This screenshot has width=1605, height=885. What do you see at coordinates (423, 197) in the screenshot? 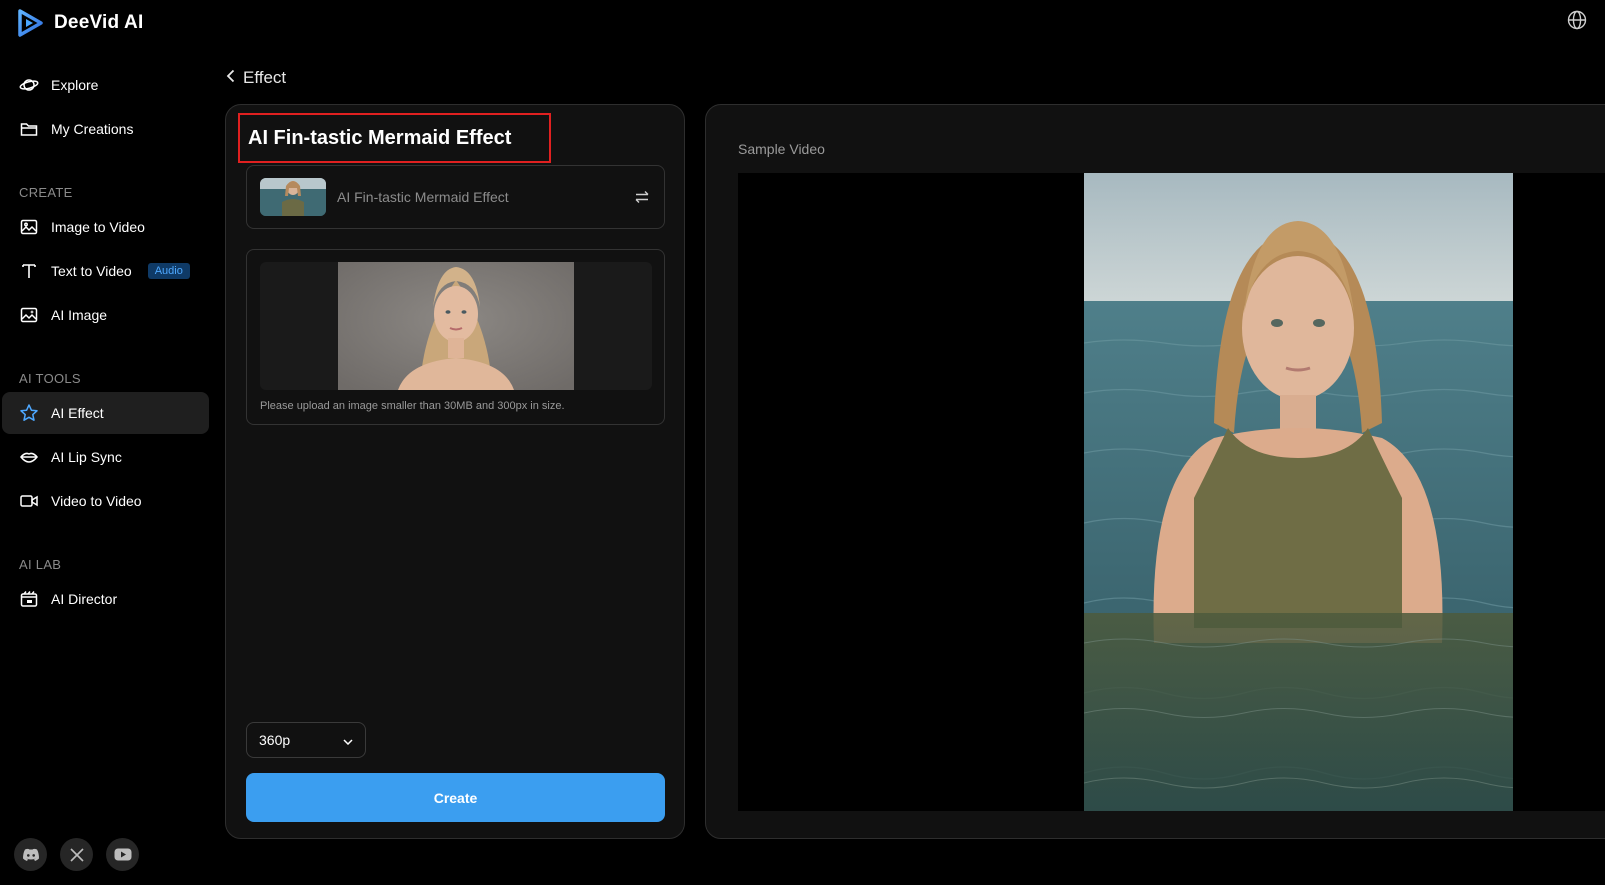
I see `effect-select-label: AI Fin-tastic Mermaid Effect` at bounding box center [423, 197].